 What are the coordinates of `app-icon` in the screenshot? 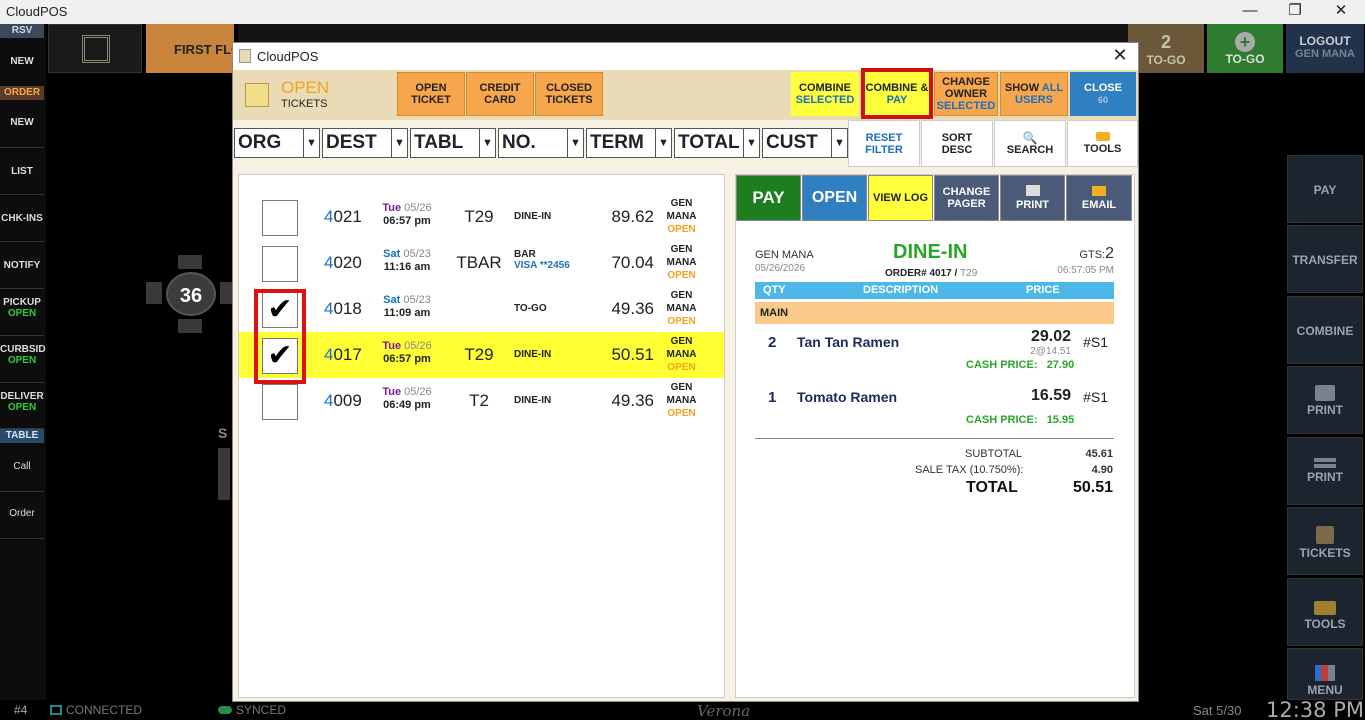 It's located at (245, 56).